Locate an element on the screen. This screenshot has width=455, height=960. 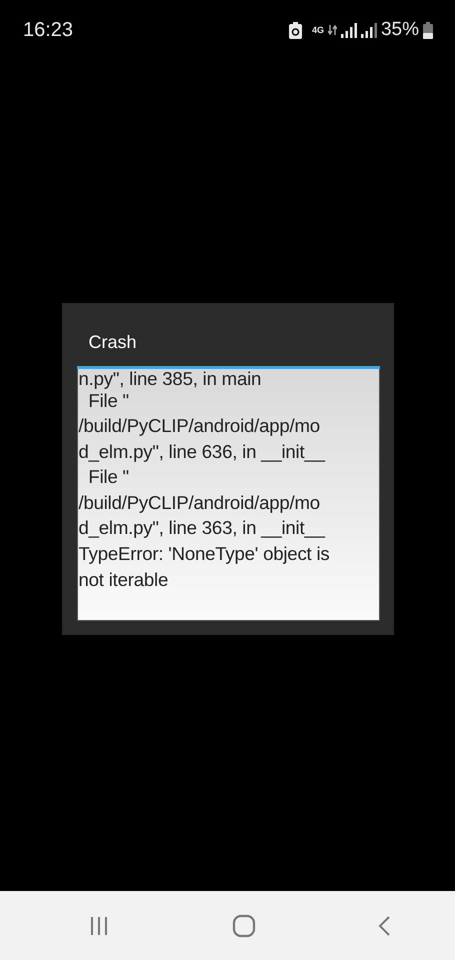
home-button is located at coordinates (244, 926).